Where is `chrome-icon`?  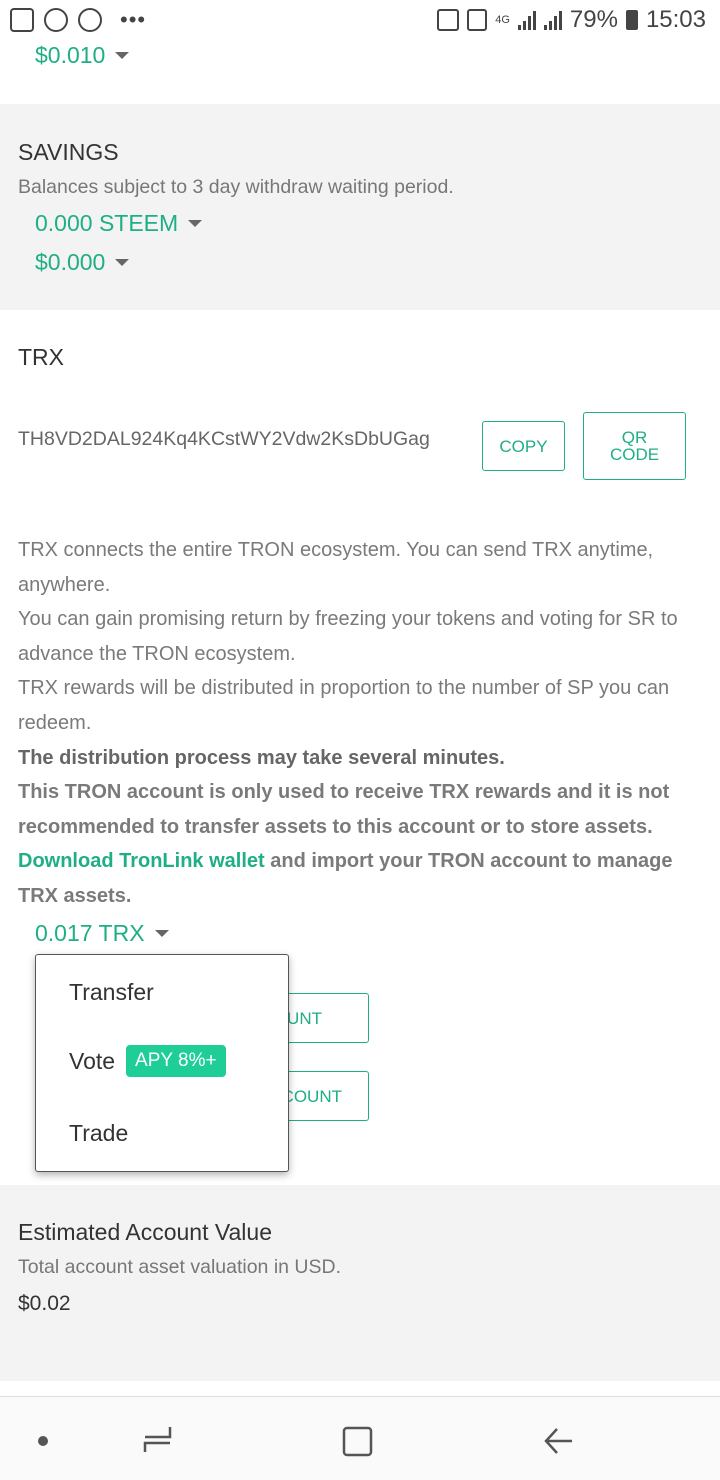 chrome-icon is located at coordinates (90, 20).